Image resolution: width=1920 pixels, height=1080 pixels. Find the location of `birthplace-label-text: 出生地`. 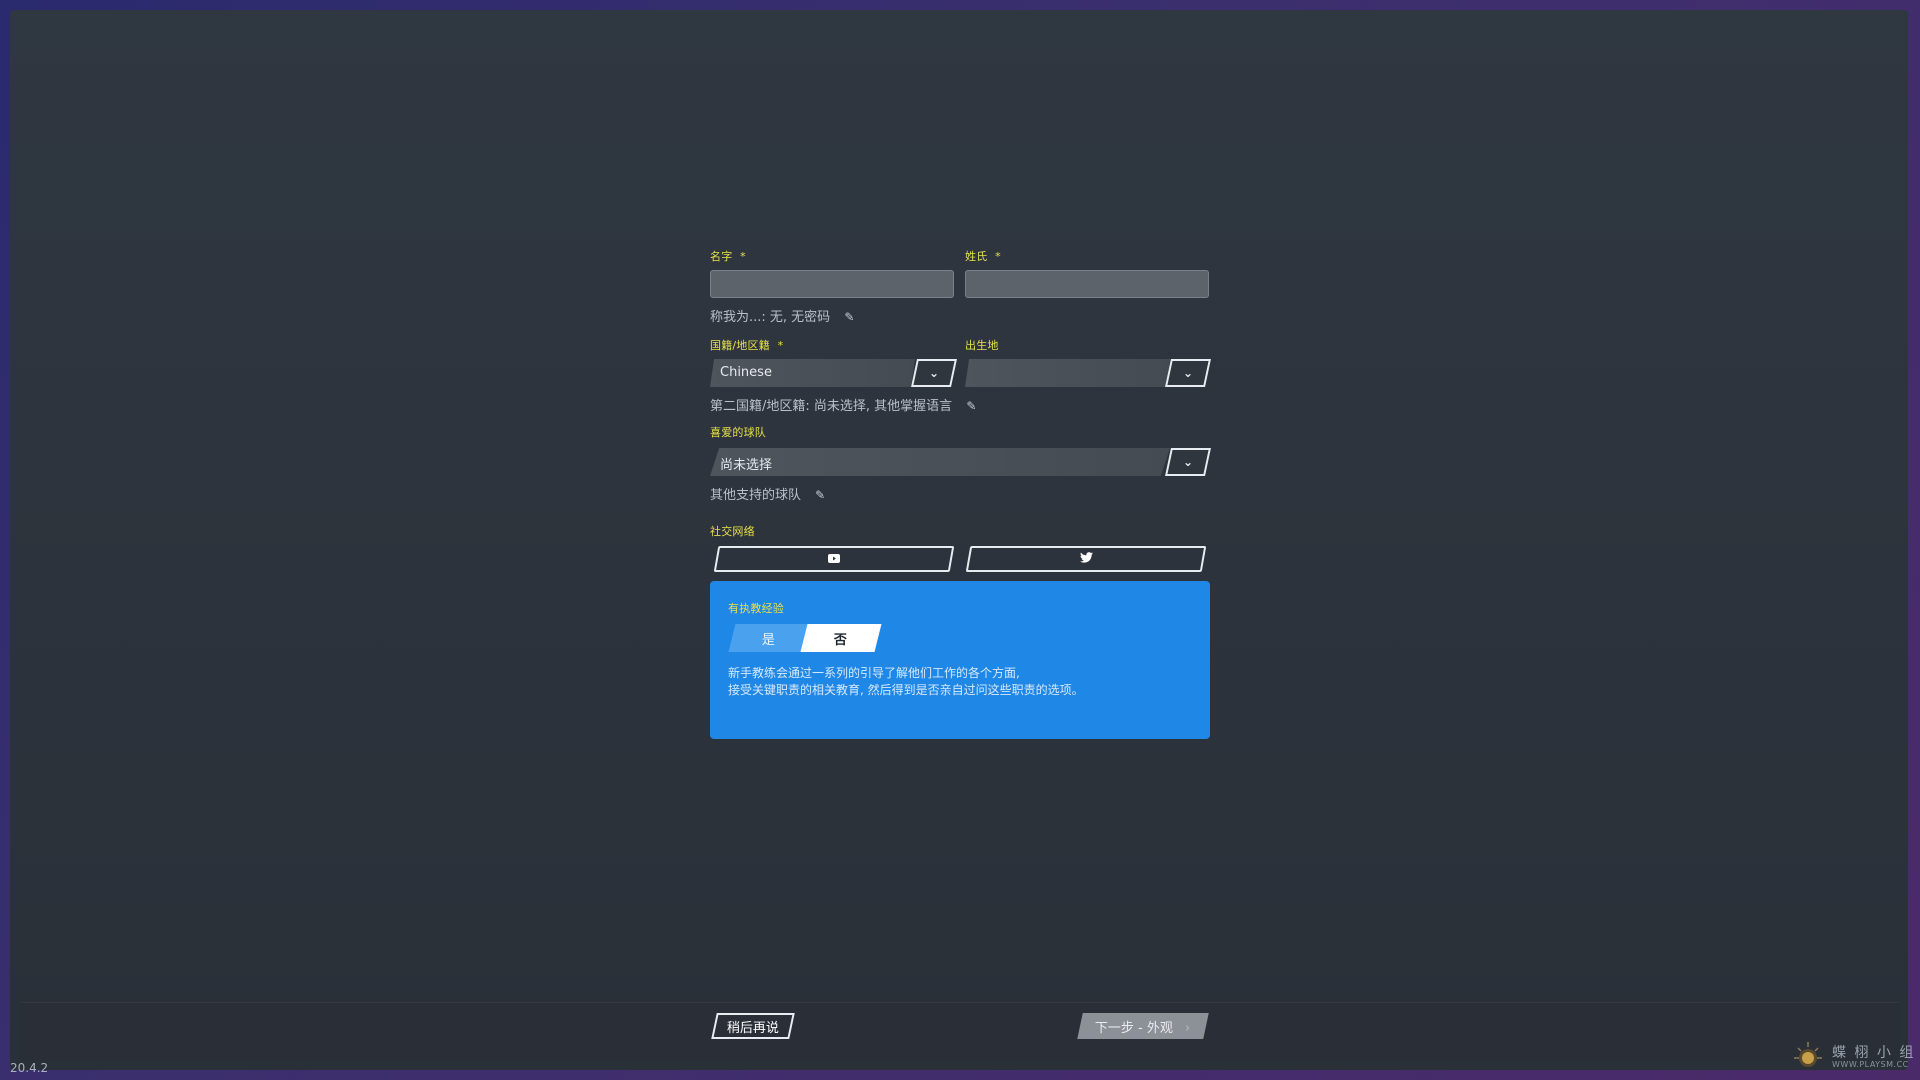

birthplace-label-text: 出生地 is located at coordinates (982, 345).